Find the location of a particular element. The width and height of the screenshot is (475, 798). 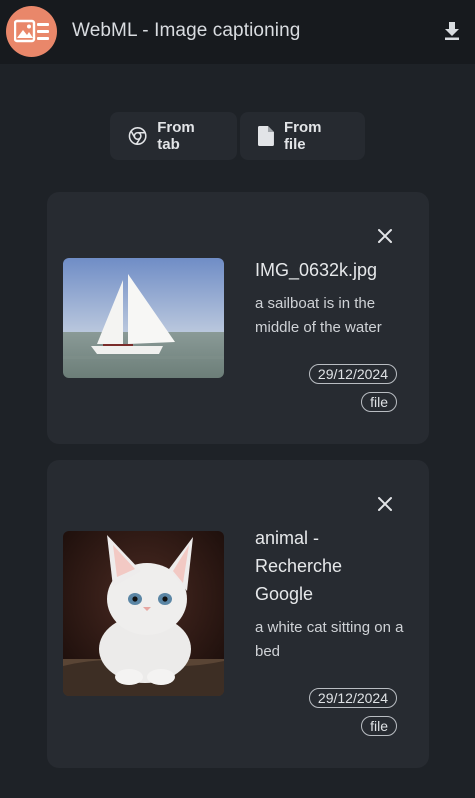

app-title: WebML - Image captioning is located at coordinates (186, 30).